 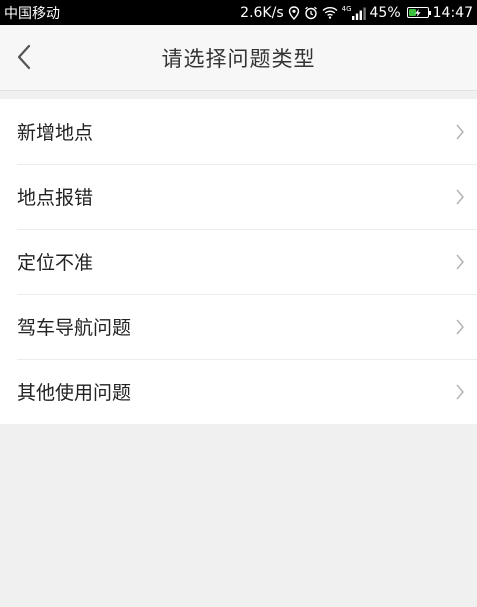 I want to click on status-bar: 中国移动 2.6K/s 4G 45% 14:47, so click(x=238, y=12).